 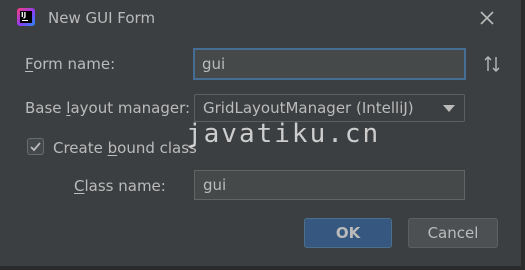 I want to click on close-button, so click(x=487, y=18).